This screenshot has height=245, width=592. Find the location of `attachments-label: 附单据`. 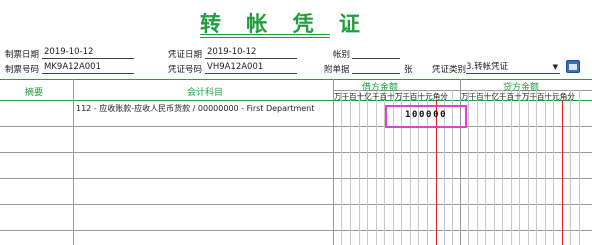

attachments-label: 附单据 is located at coordinates (337, 70).